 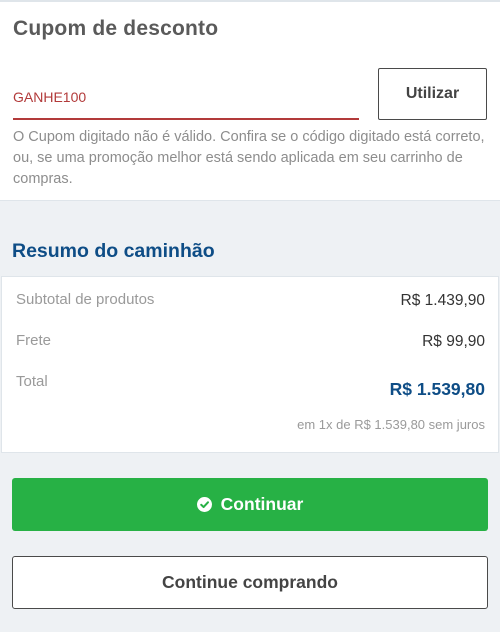 I want to click on apply-coupon-button: Utilizar, so click(x=432, y=94).